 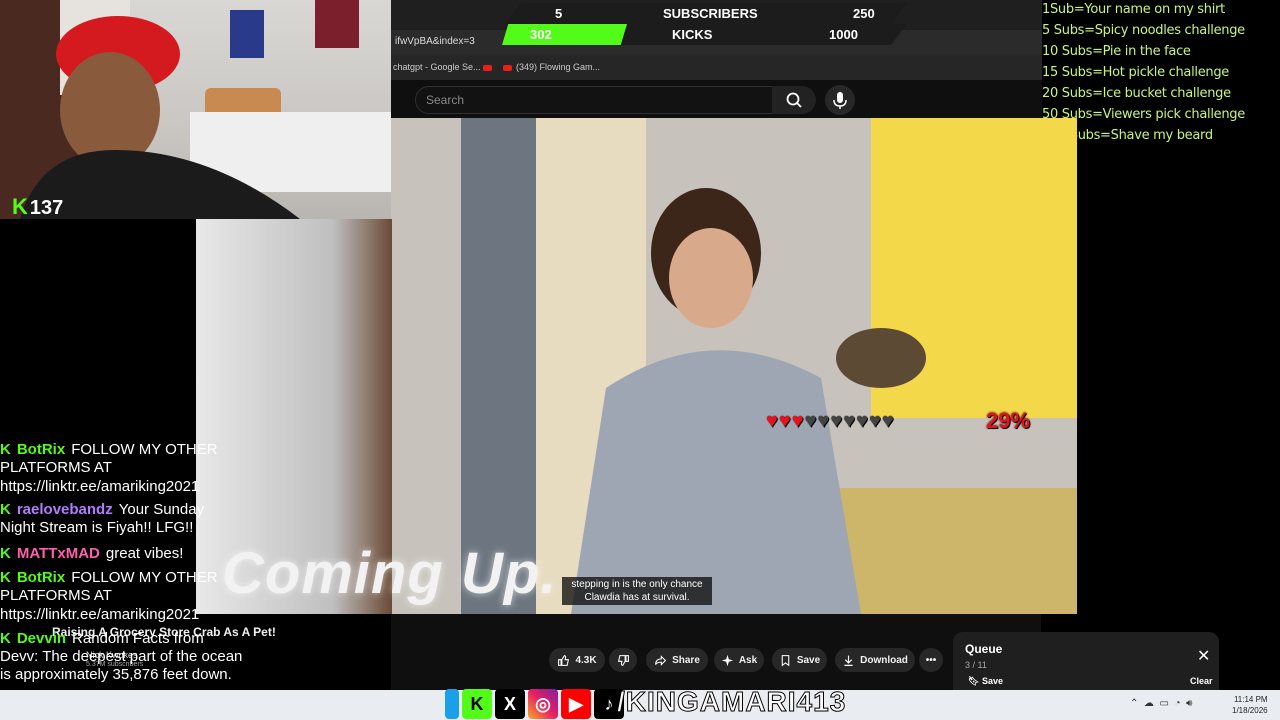 What do you see at coordinates (1250, 705) in the screenshot?
I see `system-clock: 11:14 PM 1/18/2026` at bounding box center [1250, 705].